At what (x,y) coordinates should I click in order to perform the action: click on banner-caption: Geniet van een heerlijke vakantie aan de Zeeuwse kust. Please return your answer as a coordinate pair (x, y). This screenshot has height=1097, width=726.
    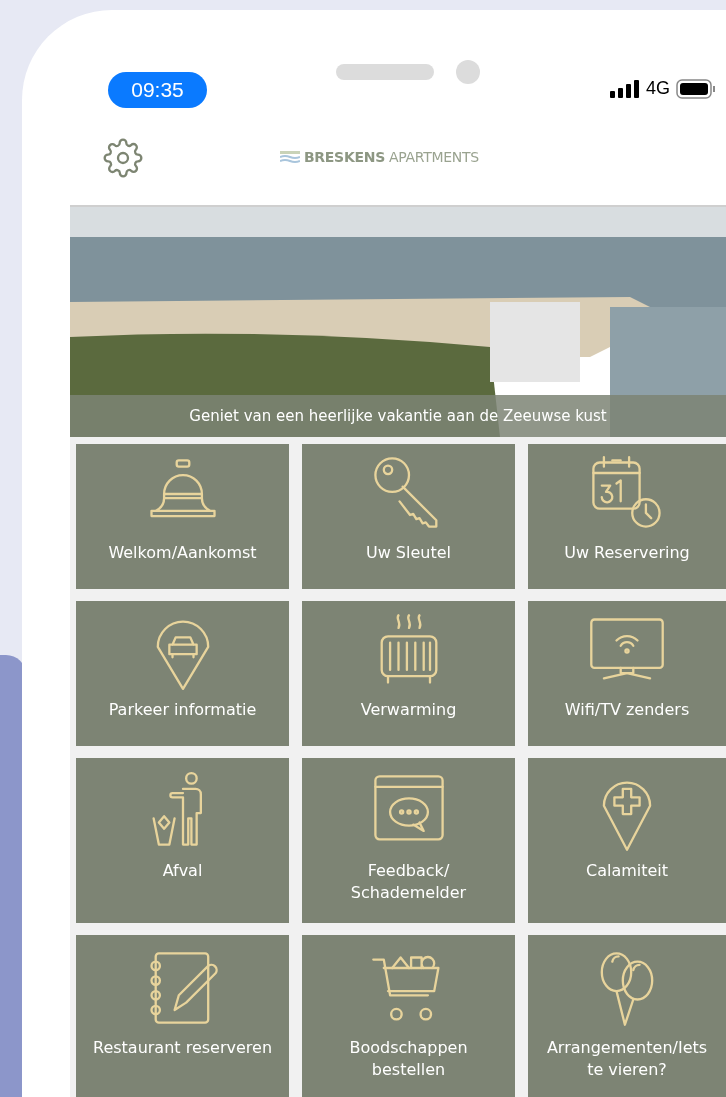
    Looking at the image, I should click on (398, 416).